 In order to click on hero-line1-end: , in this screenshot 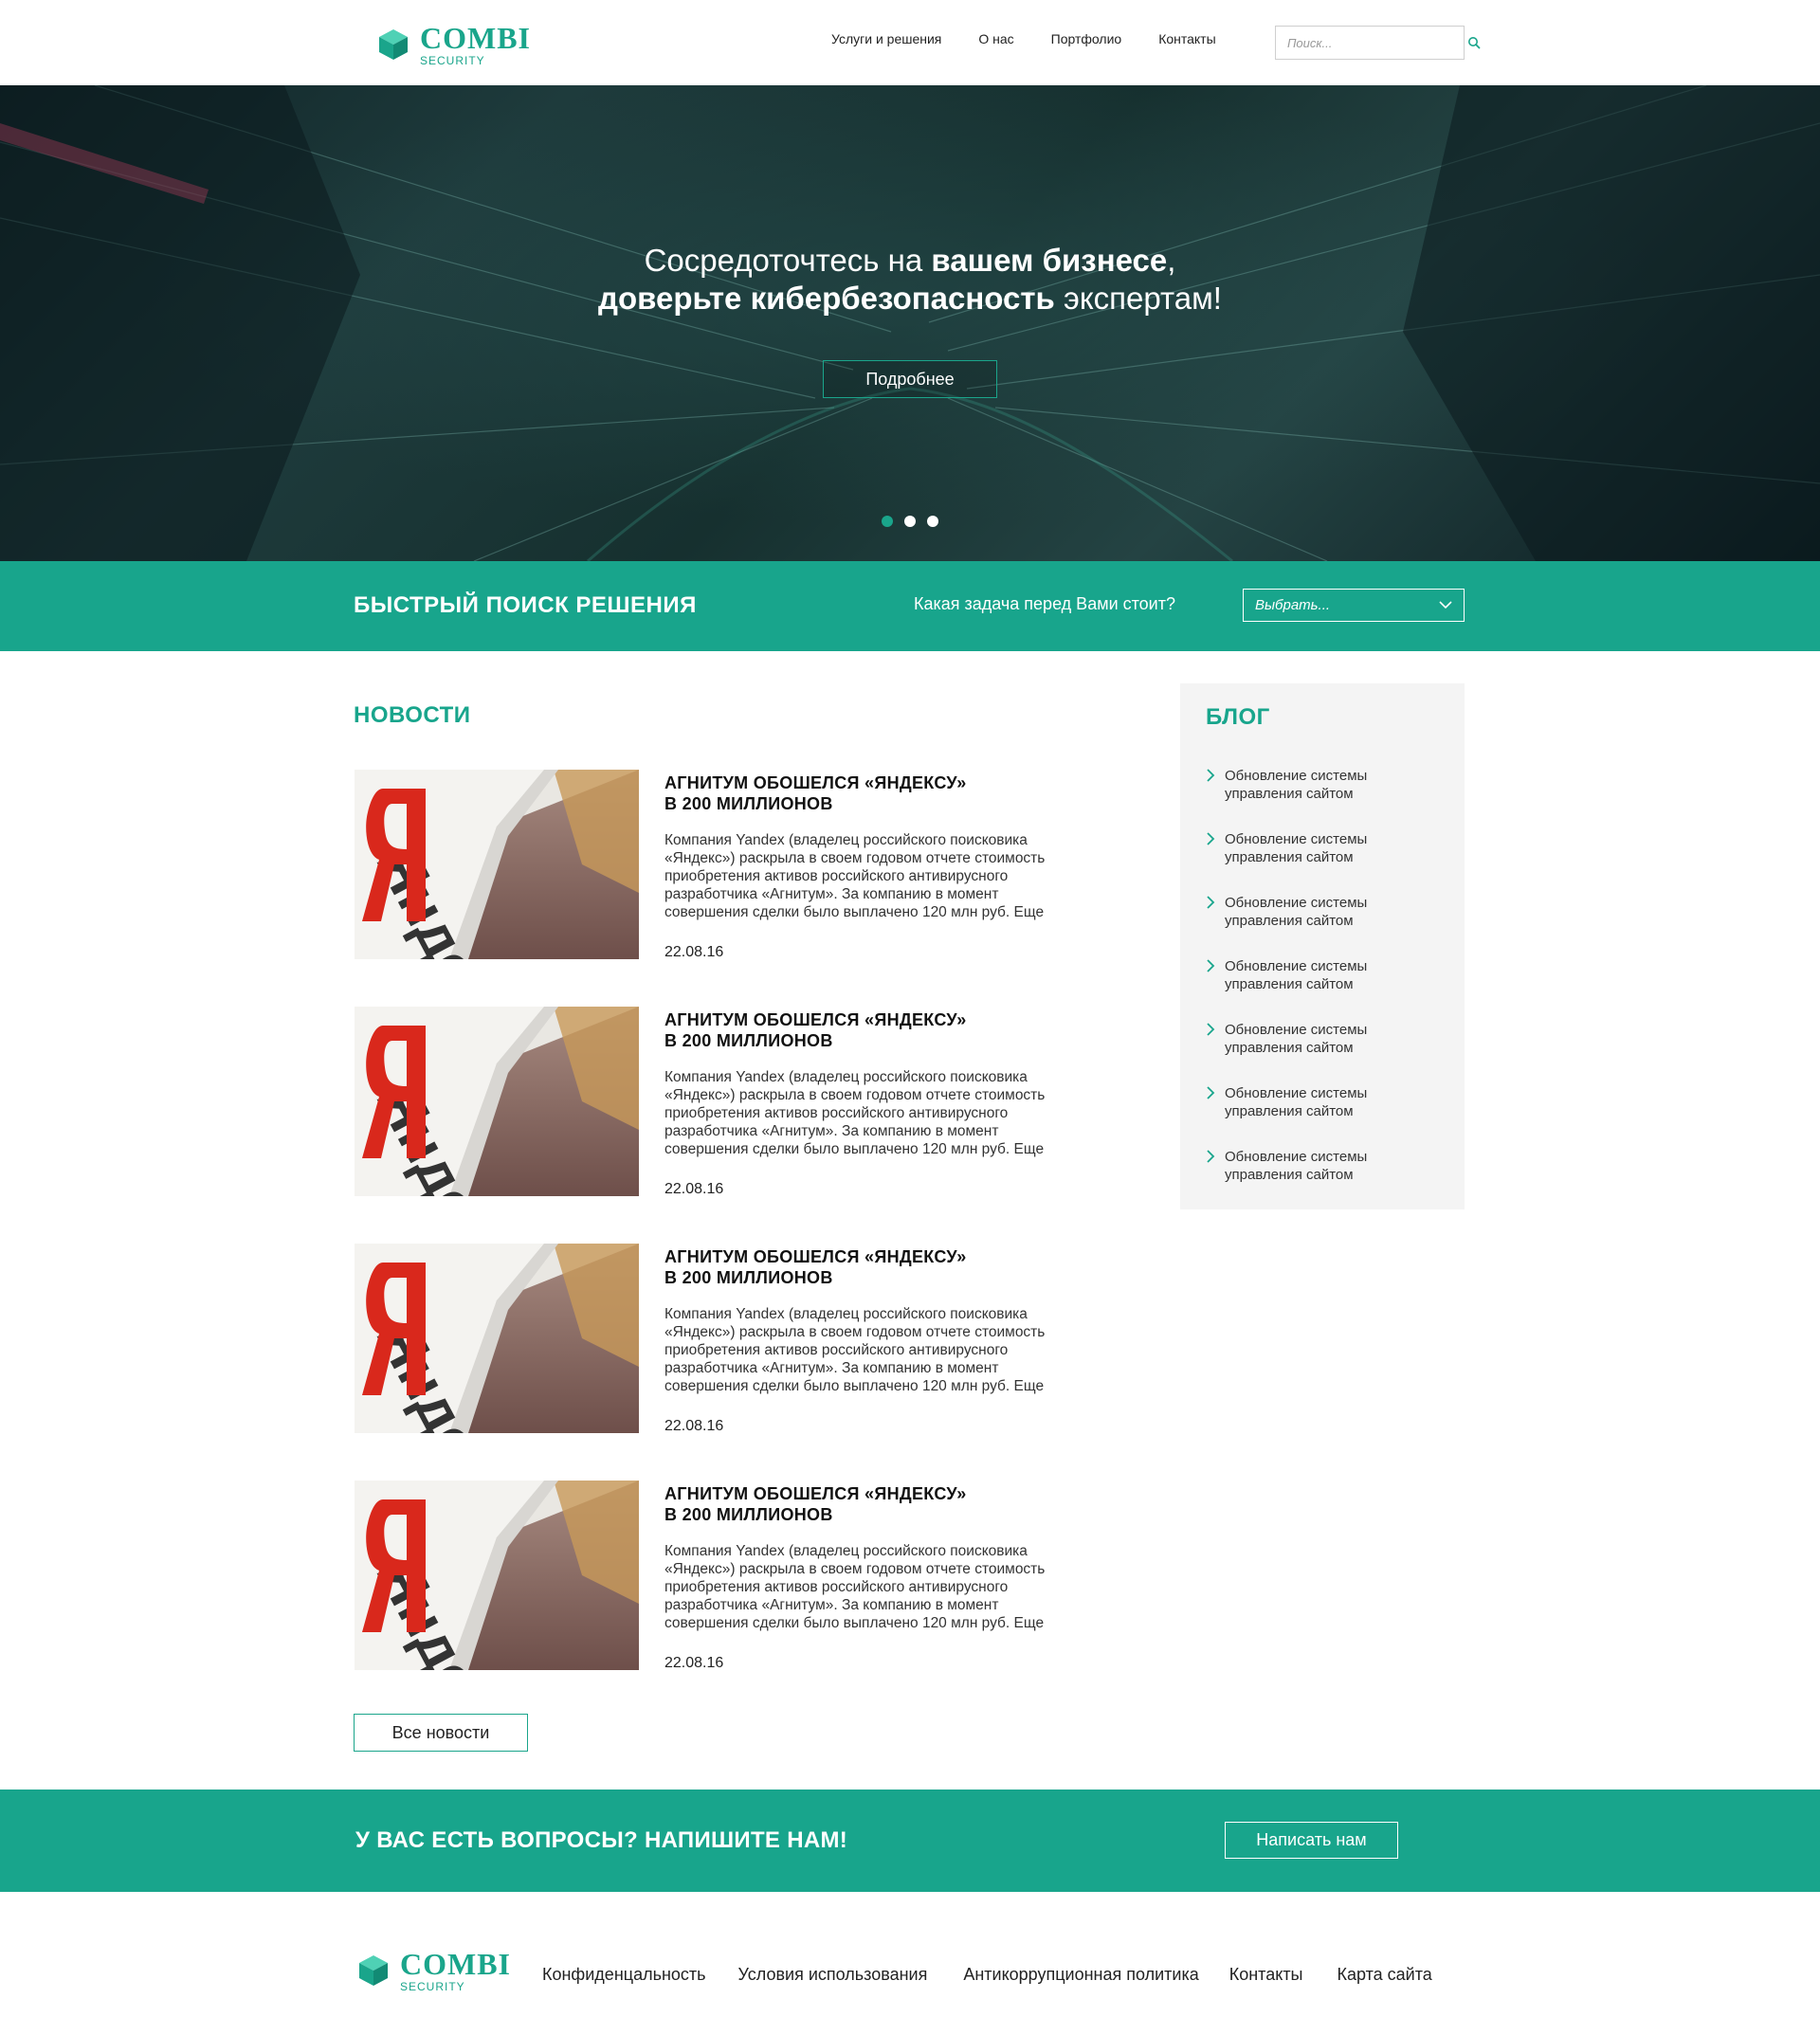, I will do `click(1171, 260)`.